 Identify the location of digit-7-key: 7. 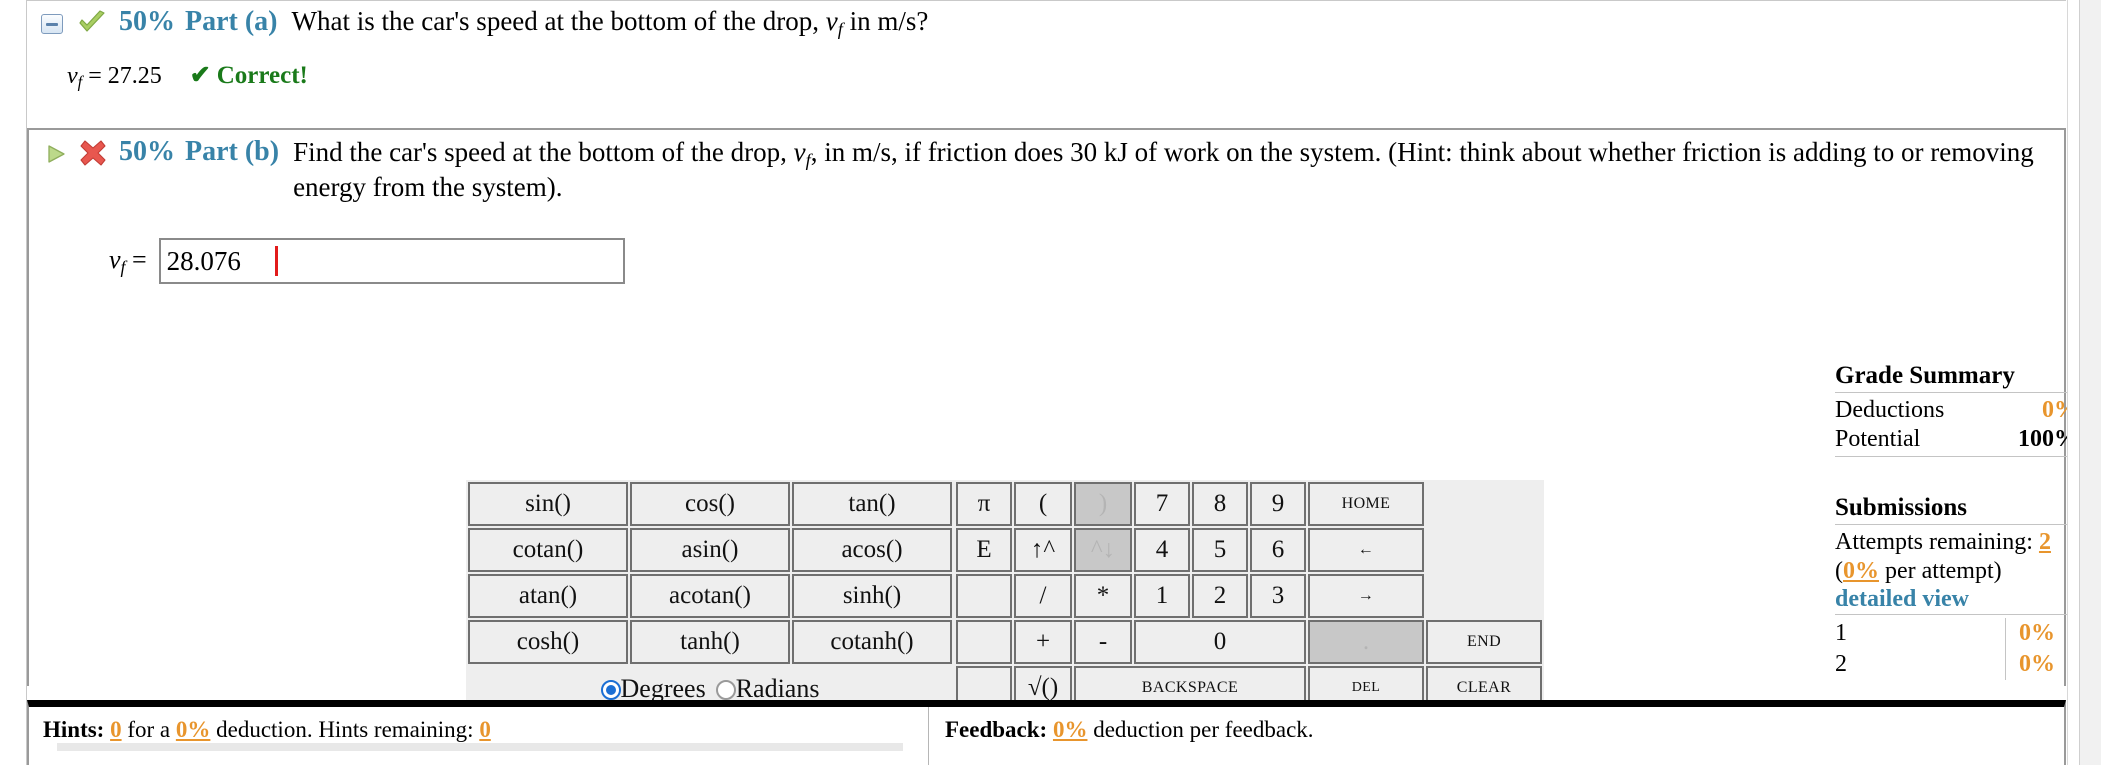
(1162, 504).